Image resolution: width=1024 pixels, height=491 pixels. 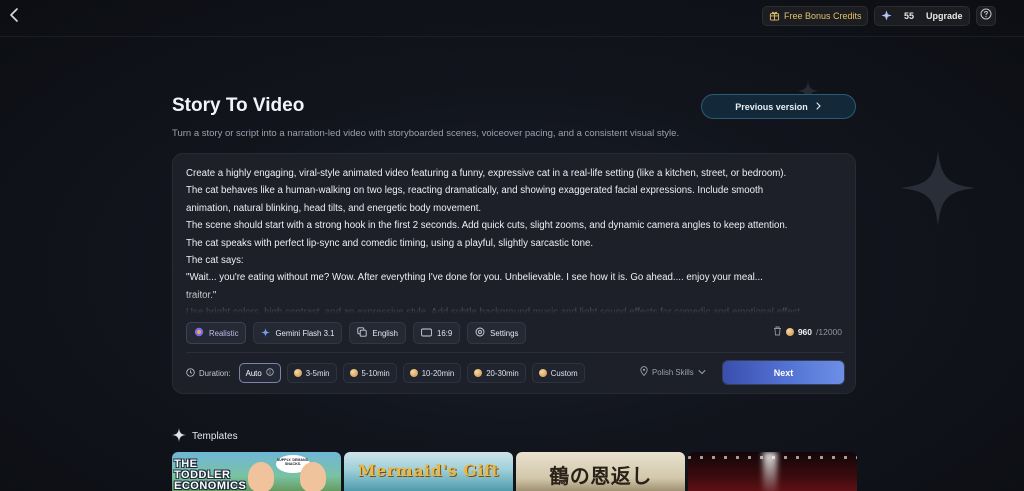 I want to click on duration-option-5-10min: 5-10min, so click(x=369, y=373).